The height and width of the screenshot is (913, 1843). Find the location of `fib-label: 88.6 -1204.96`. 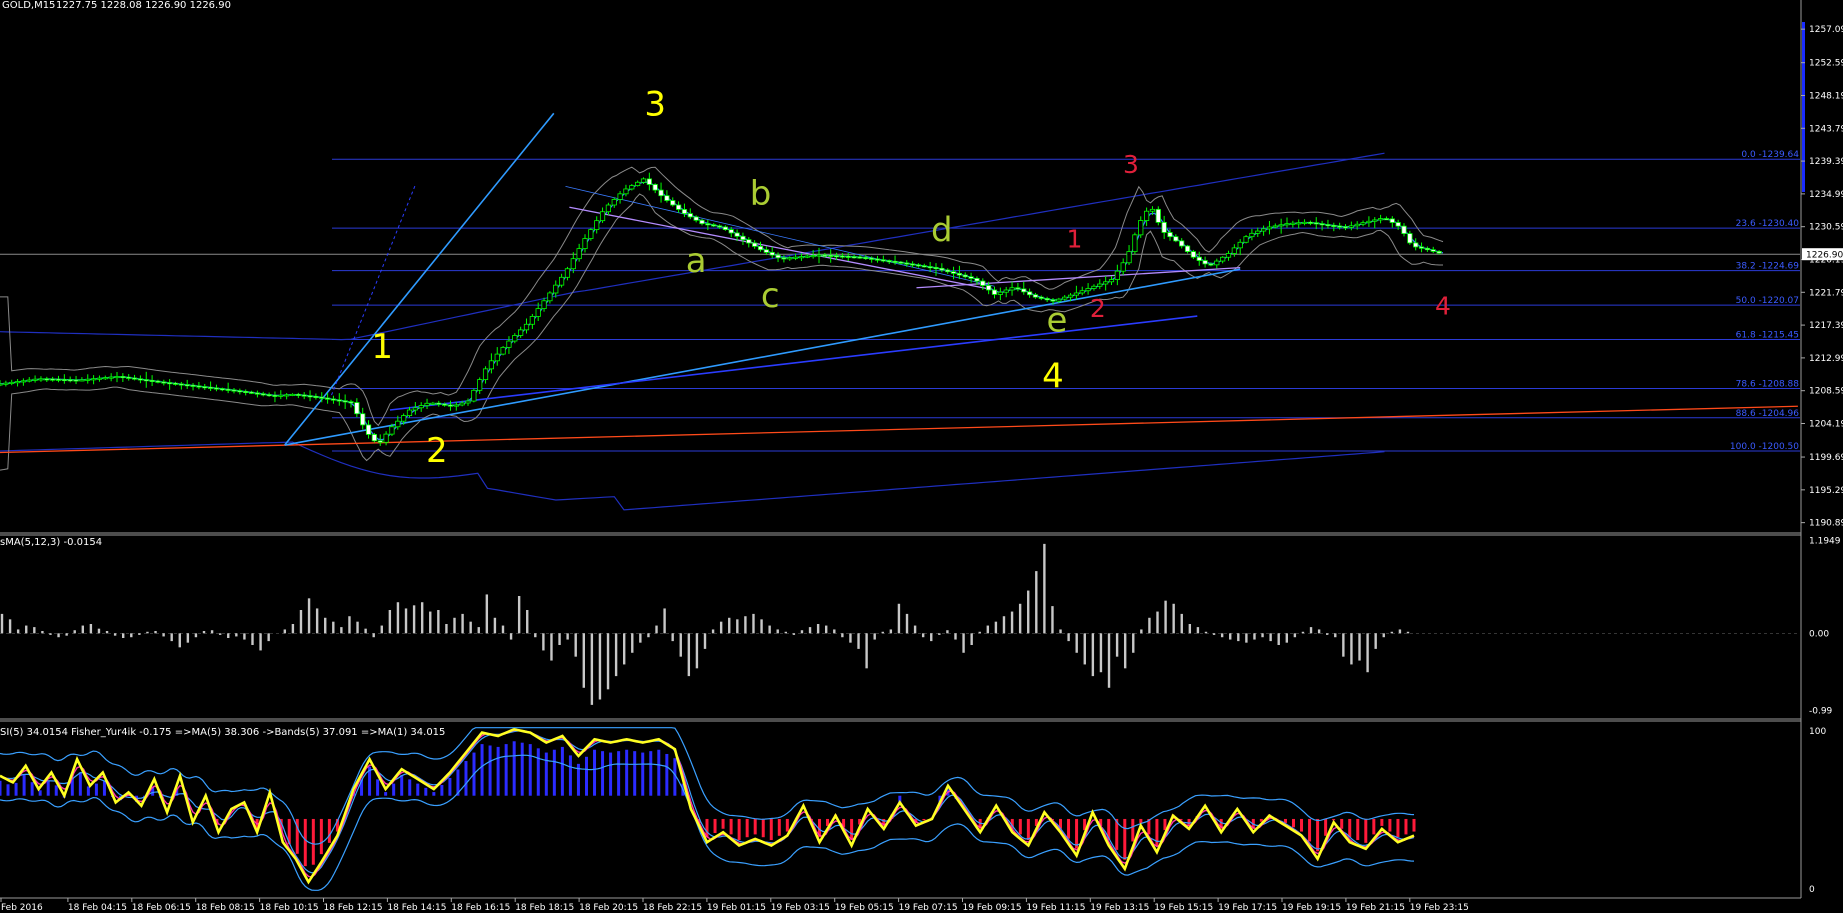

fib-label: 88.6 -1204.96 is located at coordinates (1768, 414).